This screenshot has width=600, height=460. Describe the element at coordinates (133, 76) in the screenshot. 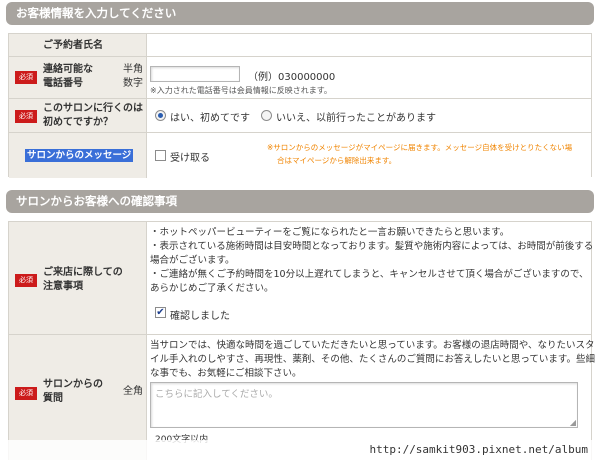

I see `phone-hint: 半角 数字` at that location.